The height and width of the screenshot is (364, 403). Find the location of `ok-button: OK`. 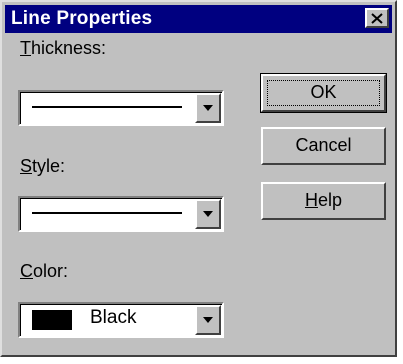

ok-button: OK is located at coordinates (323, 93).